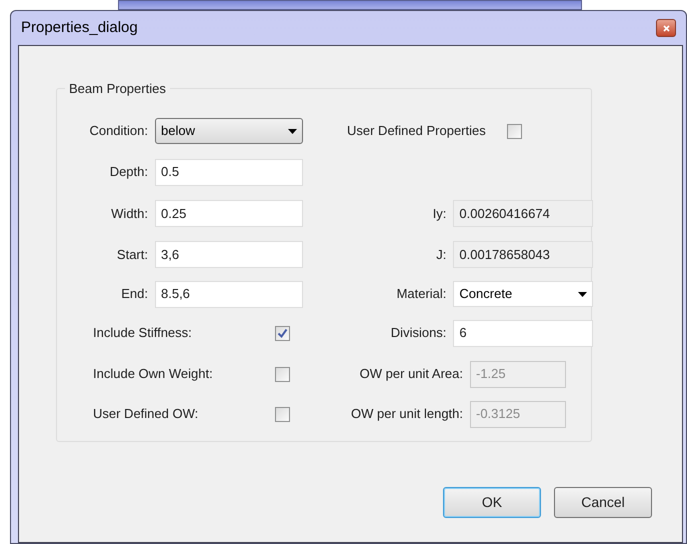 The width and height of the screenshot is (687, 544). I want to click on checkbox-label: Include Stiffness:, so click(143, 333).